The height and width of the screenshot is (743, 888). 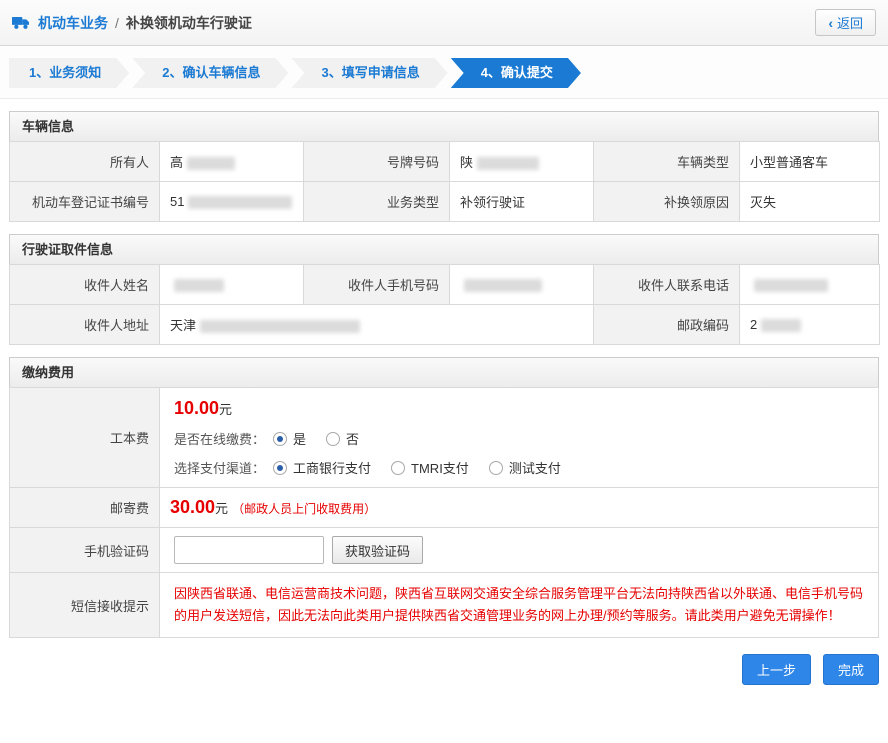 I want to click on step-1-business-notice: 1、业务须知, so click(x=69, y=73).